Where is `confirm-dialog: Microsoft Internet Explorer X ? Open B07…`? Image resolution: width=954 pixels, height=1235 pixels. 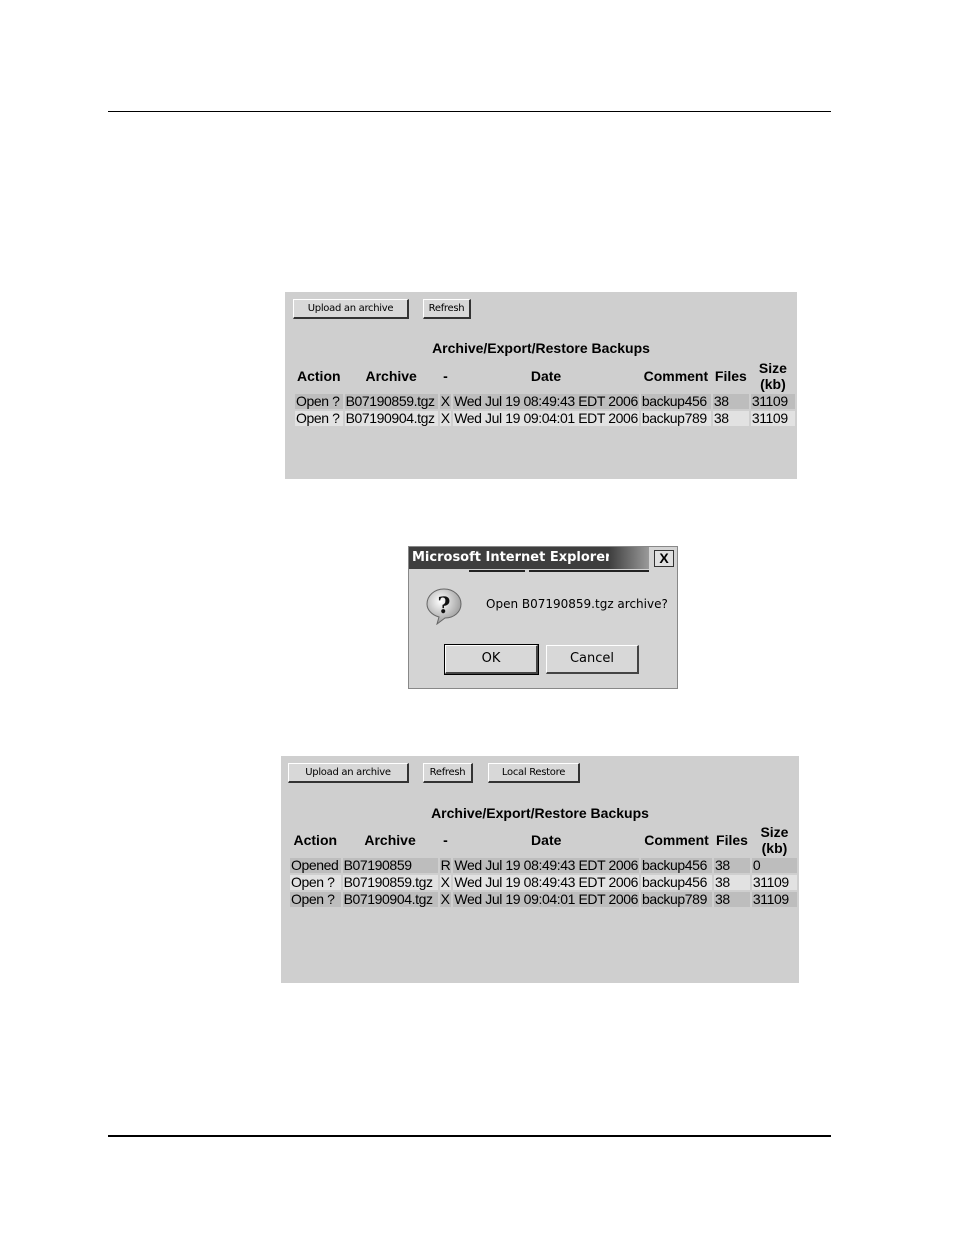 confirm-dialog: Microsoft Internet Explorer X ? Open B07… is located at coordinates (543, 617).